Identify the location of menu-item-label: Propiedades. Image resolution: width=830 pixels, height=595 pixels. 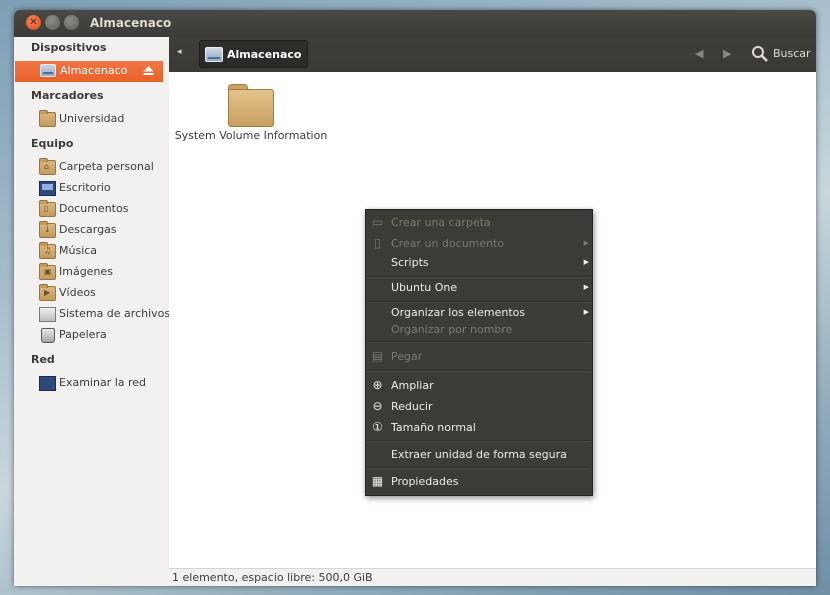
(425, 481).